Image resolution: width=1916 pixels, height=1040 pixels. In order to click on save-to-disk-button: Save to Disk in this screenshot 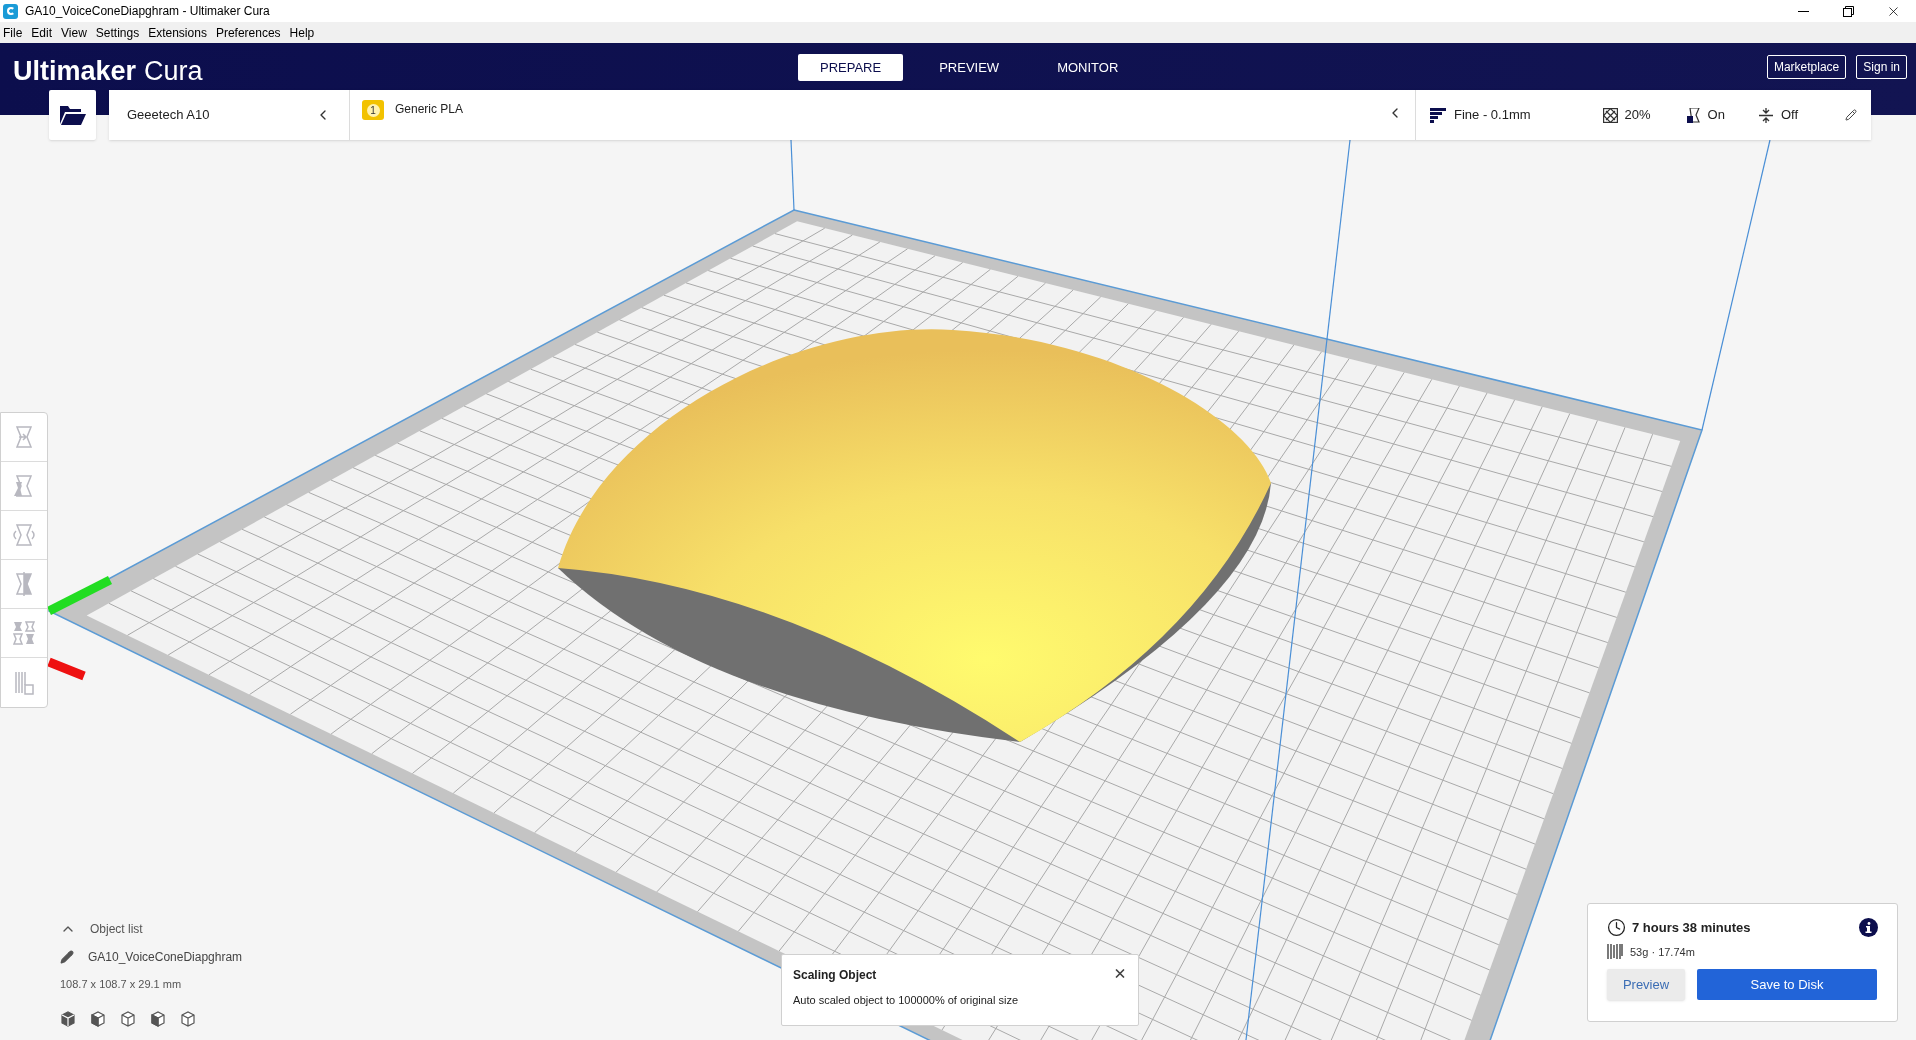, I will do `click(1787, 984)`.